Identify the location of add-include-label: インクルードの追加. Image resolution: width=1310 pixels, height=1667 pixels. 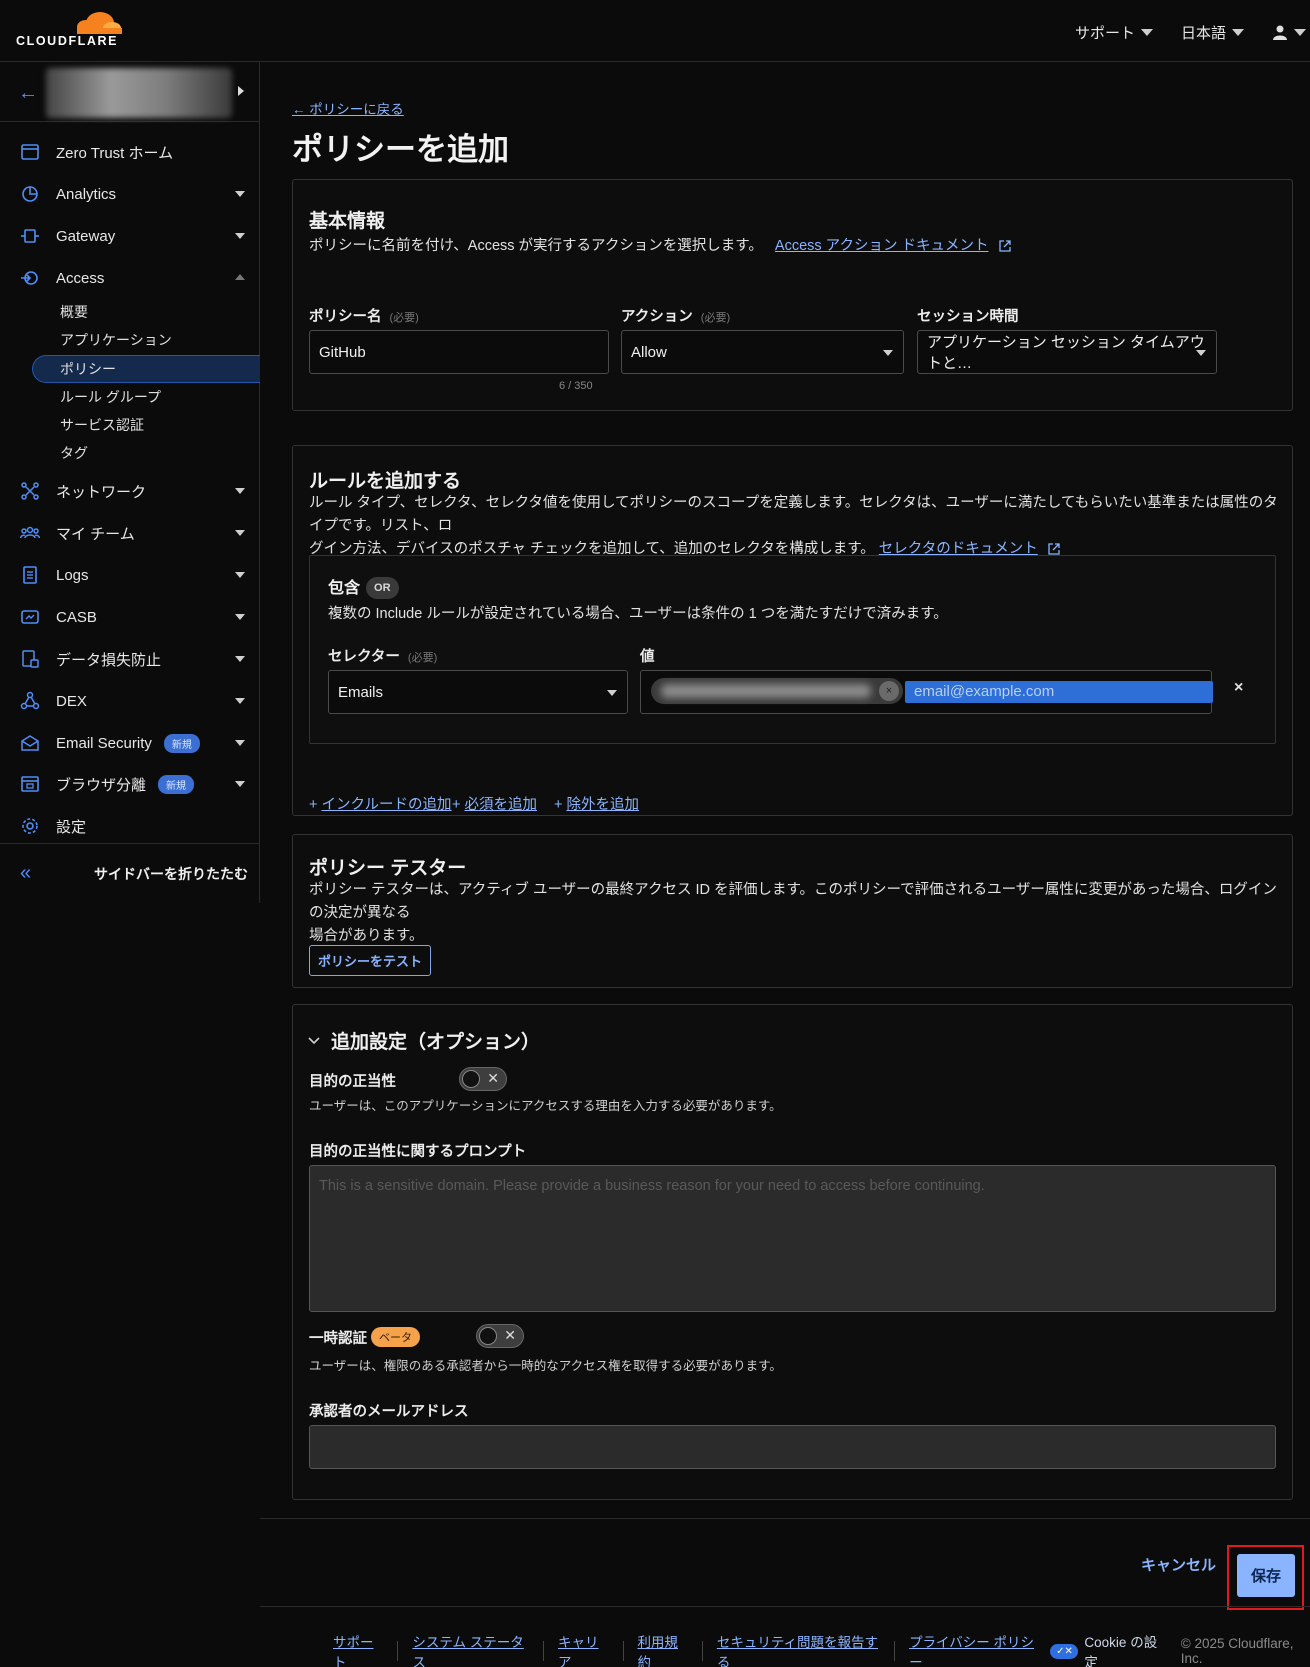
(386, 805).